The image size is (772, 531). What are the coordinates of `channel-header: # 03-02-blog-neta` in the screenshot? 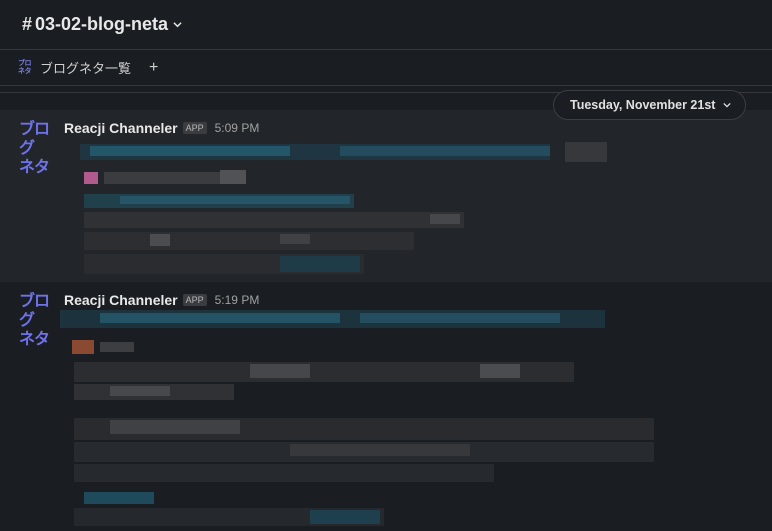 It's located at (386, 25).